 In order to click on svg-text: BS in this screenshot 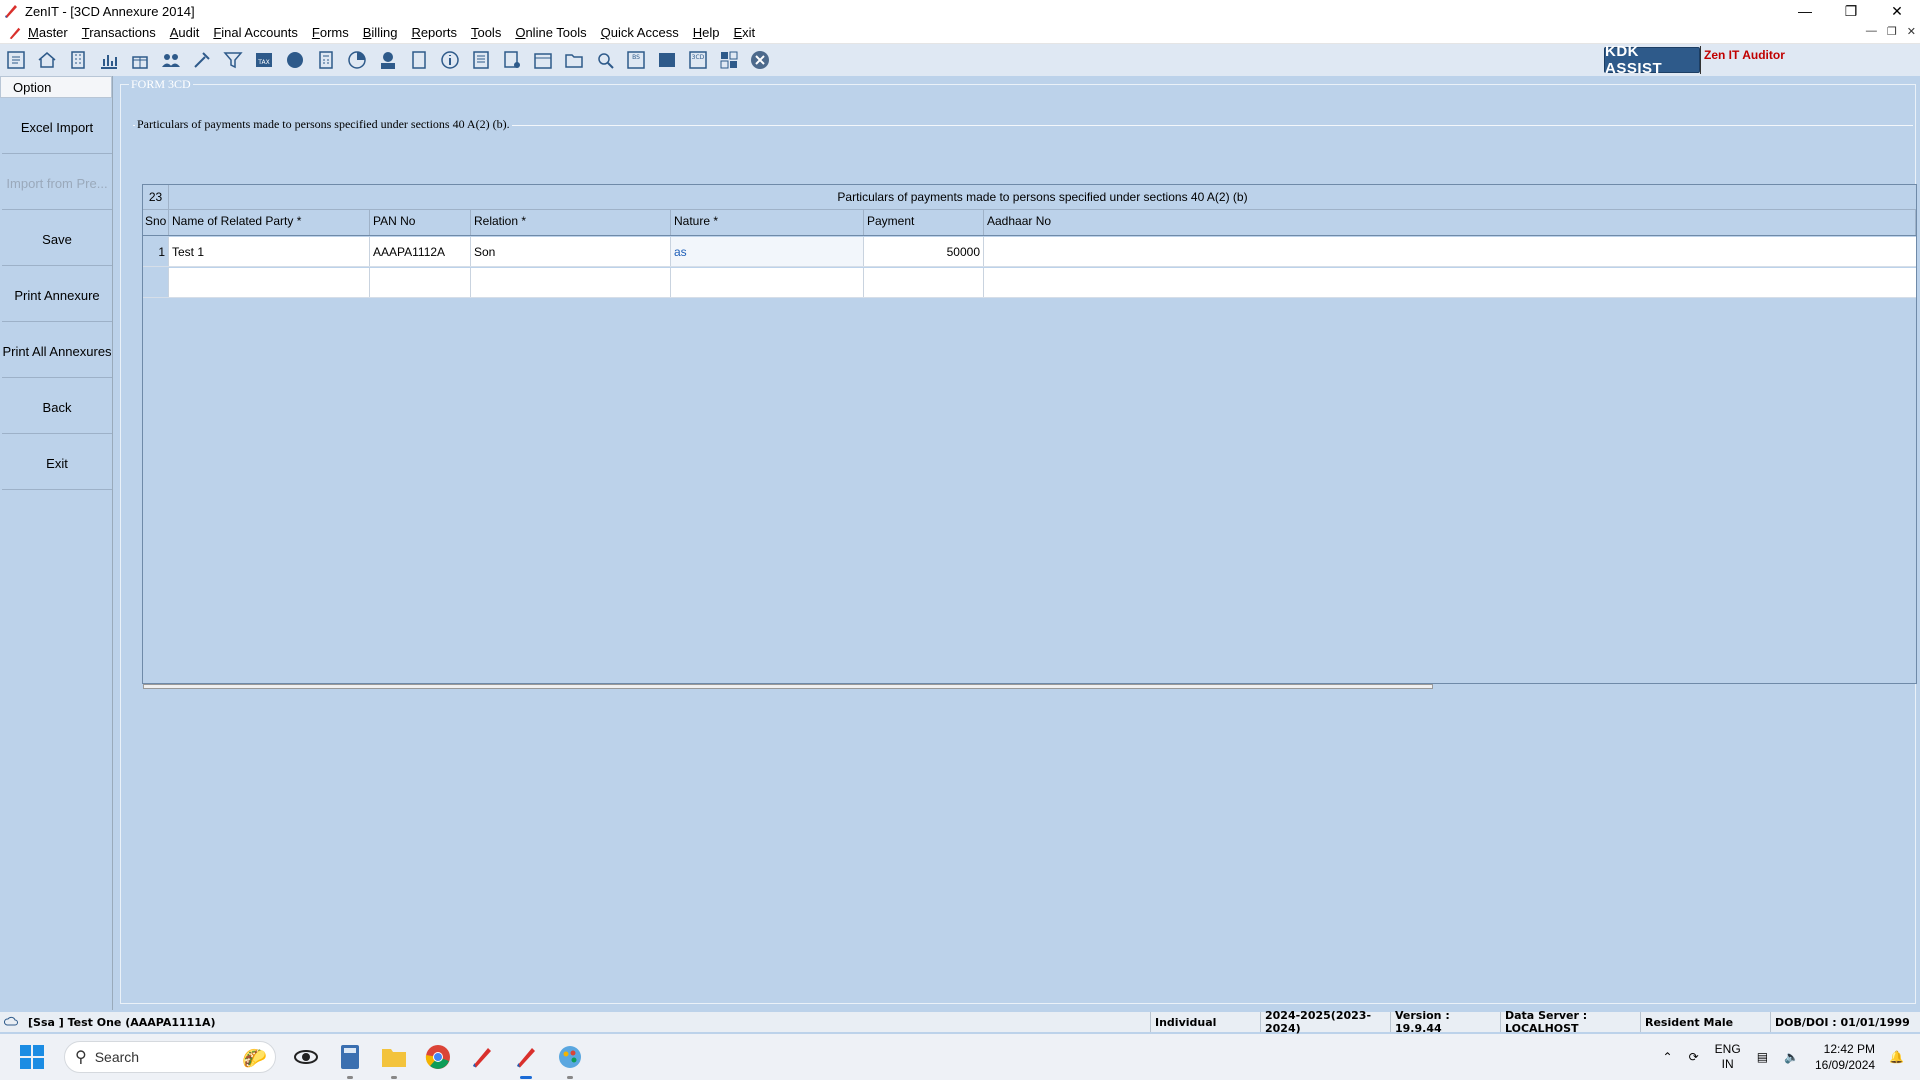, I will do `click(636, 57)`.